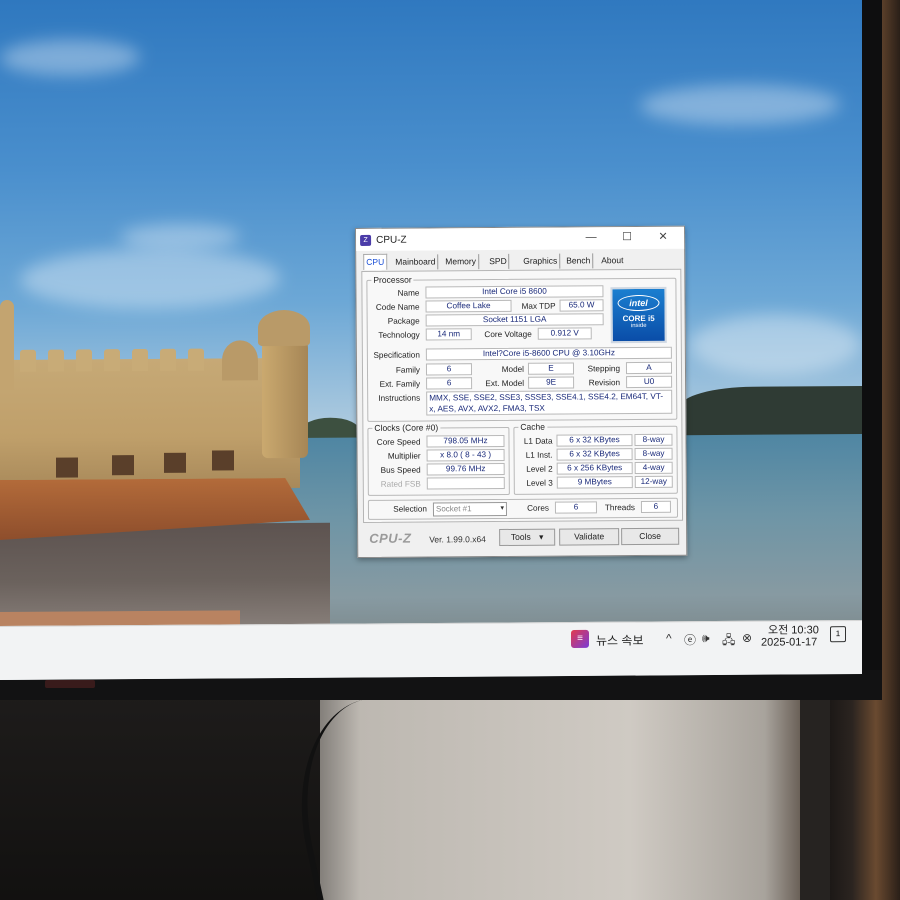  What do you see at coordinates (539, 469) in the screenshot?
I see `cache-row-label: Level 2` at bounding box center [539, 469].